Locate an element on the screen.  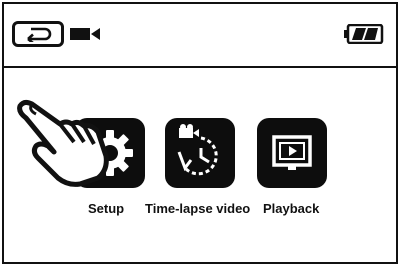
back-arrow-icon is located at coordinates (39, 34).